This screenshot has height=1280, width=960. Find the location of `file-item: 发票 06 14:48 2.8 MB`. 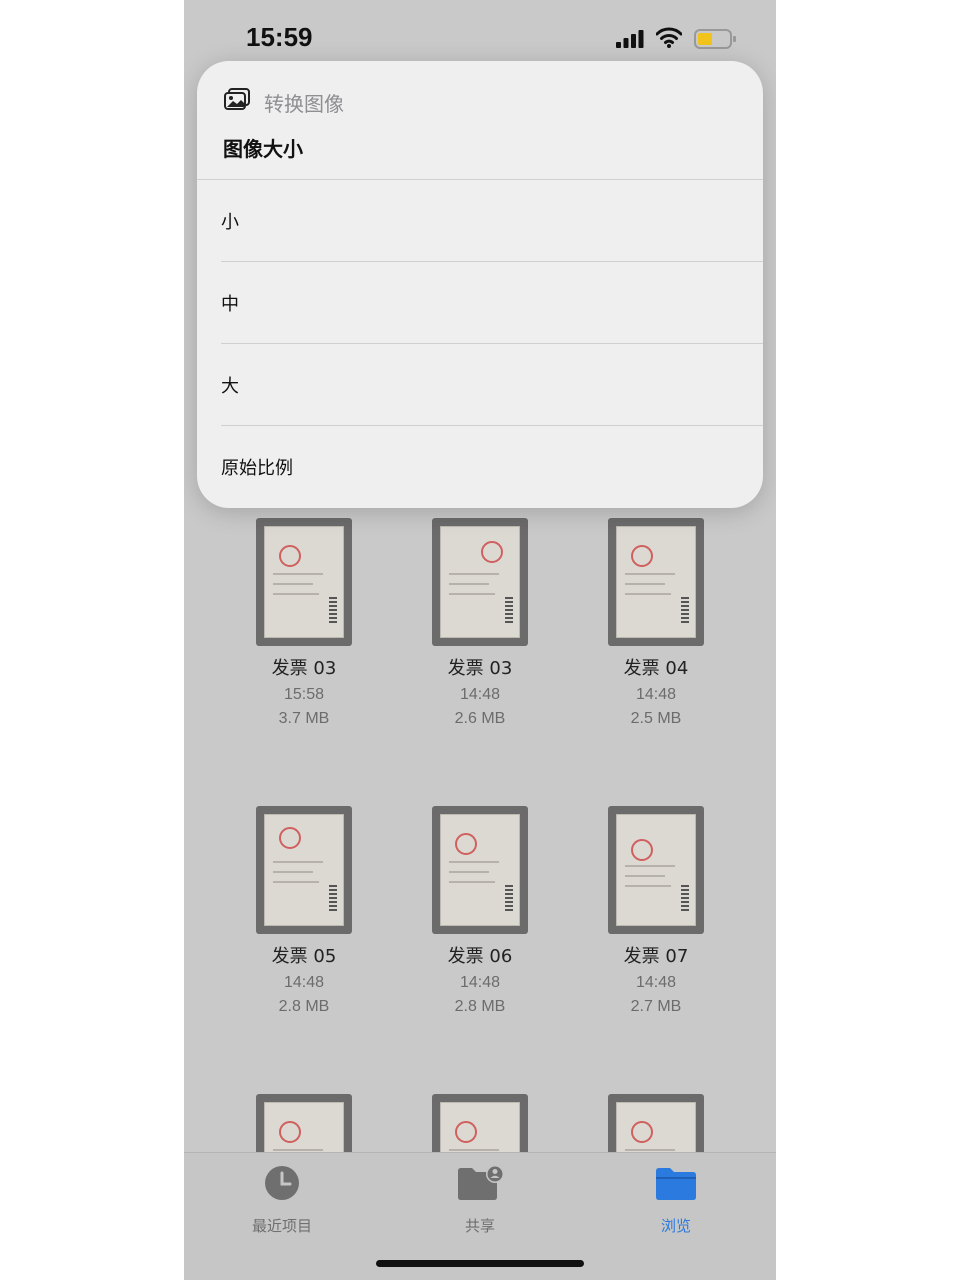

file-item: 发票 06 14:48 2.8 MB is located at coordinates (480, 911).